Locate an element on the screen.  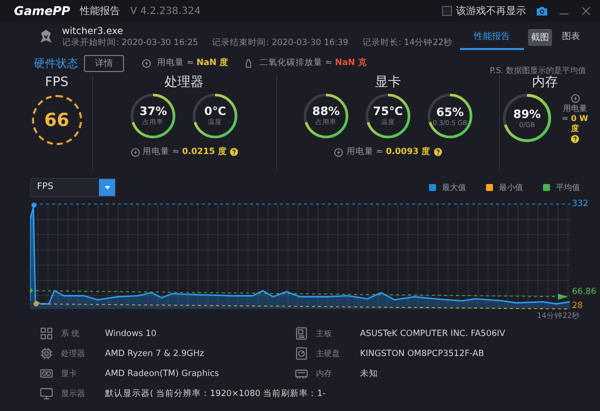
grid-icon is located at coordinates (46, 333).